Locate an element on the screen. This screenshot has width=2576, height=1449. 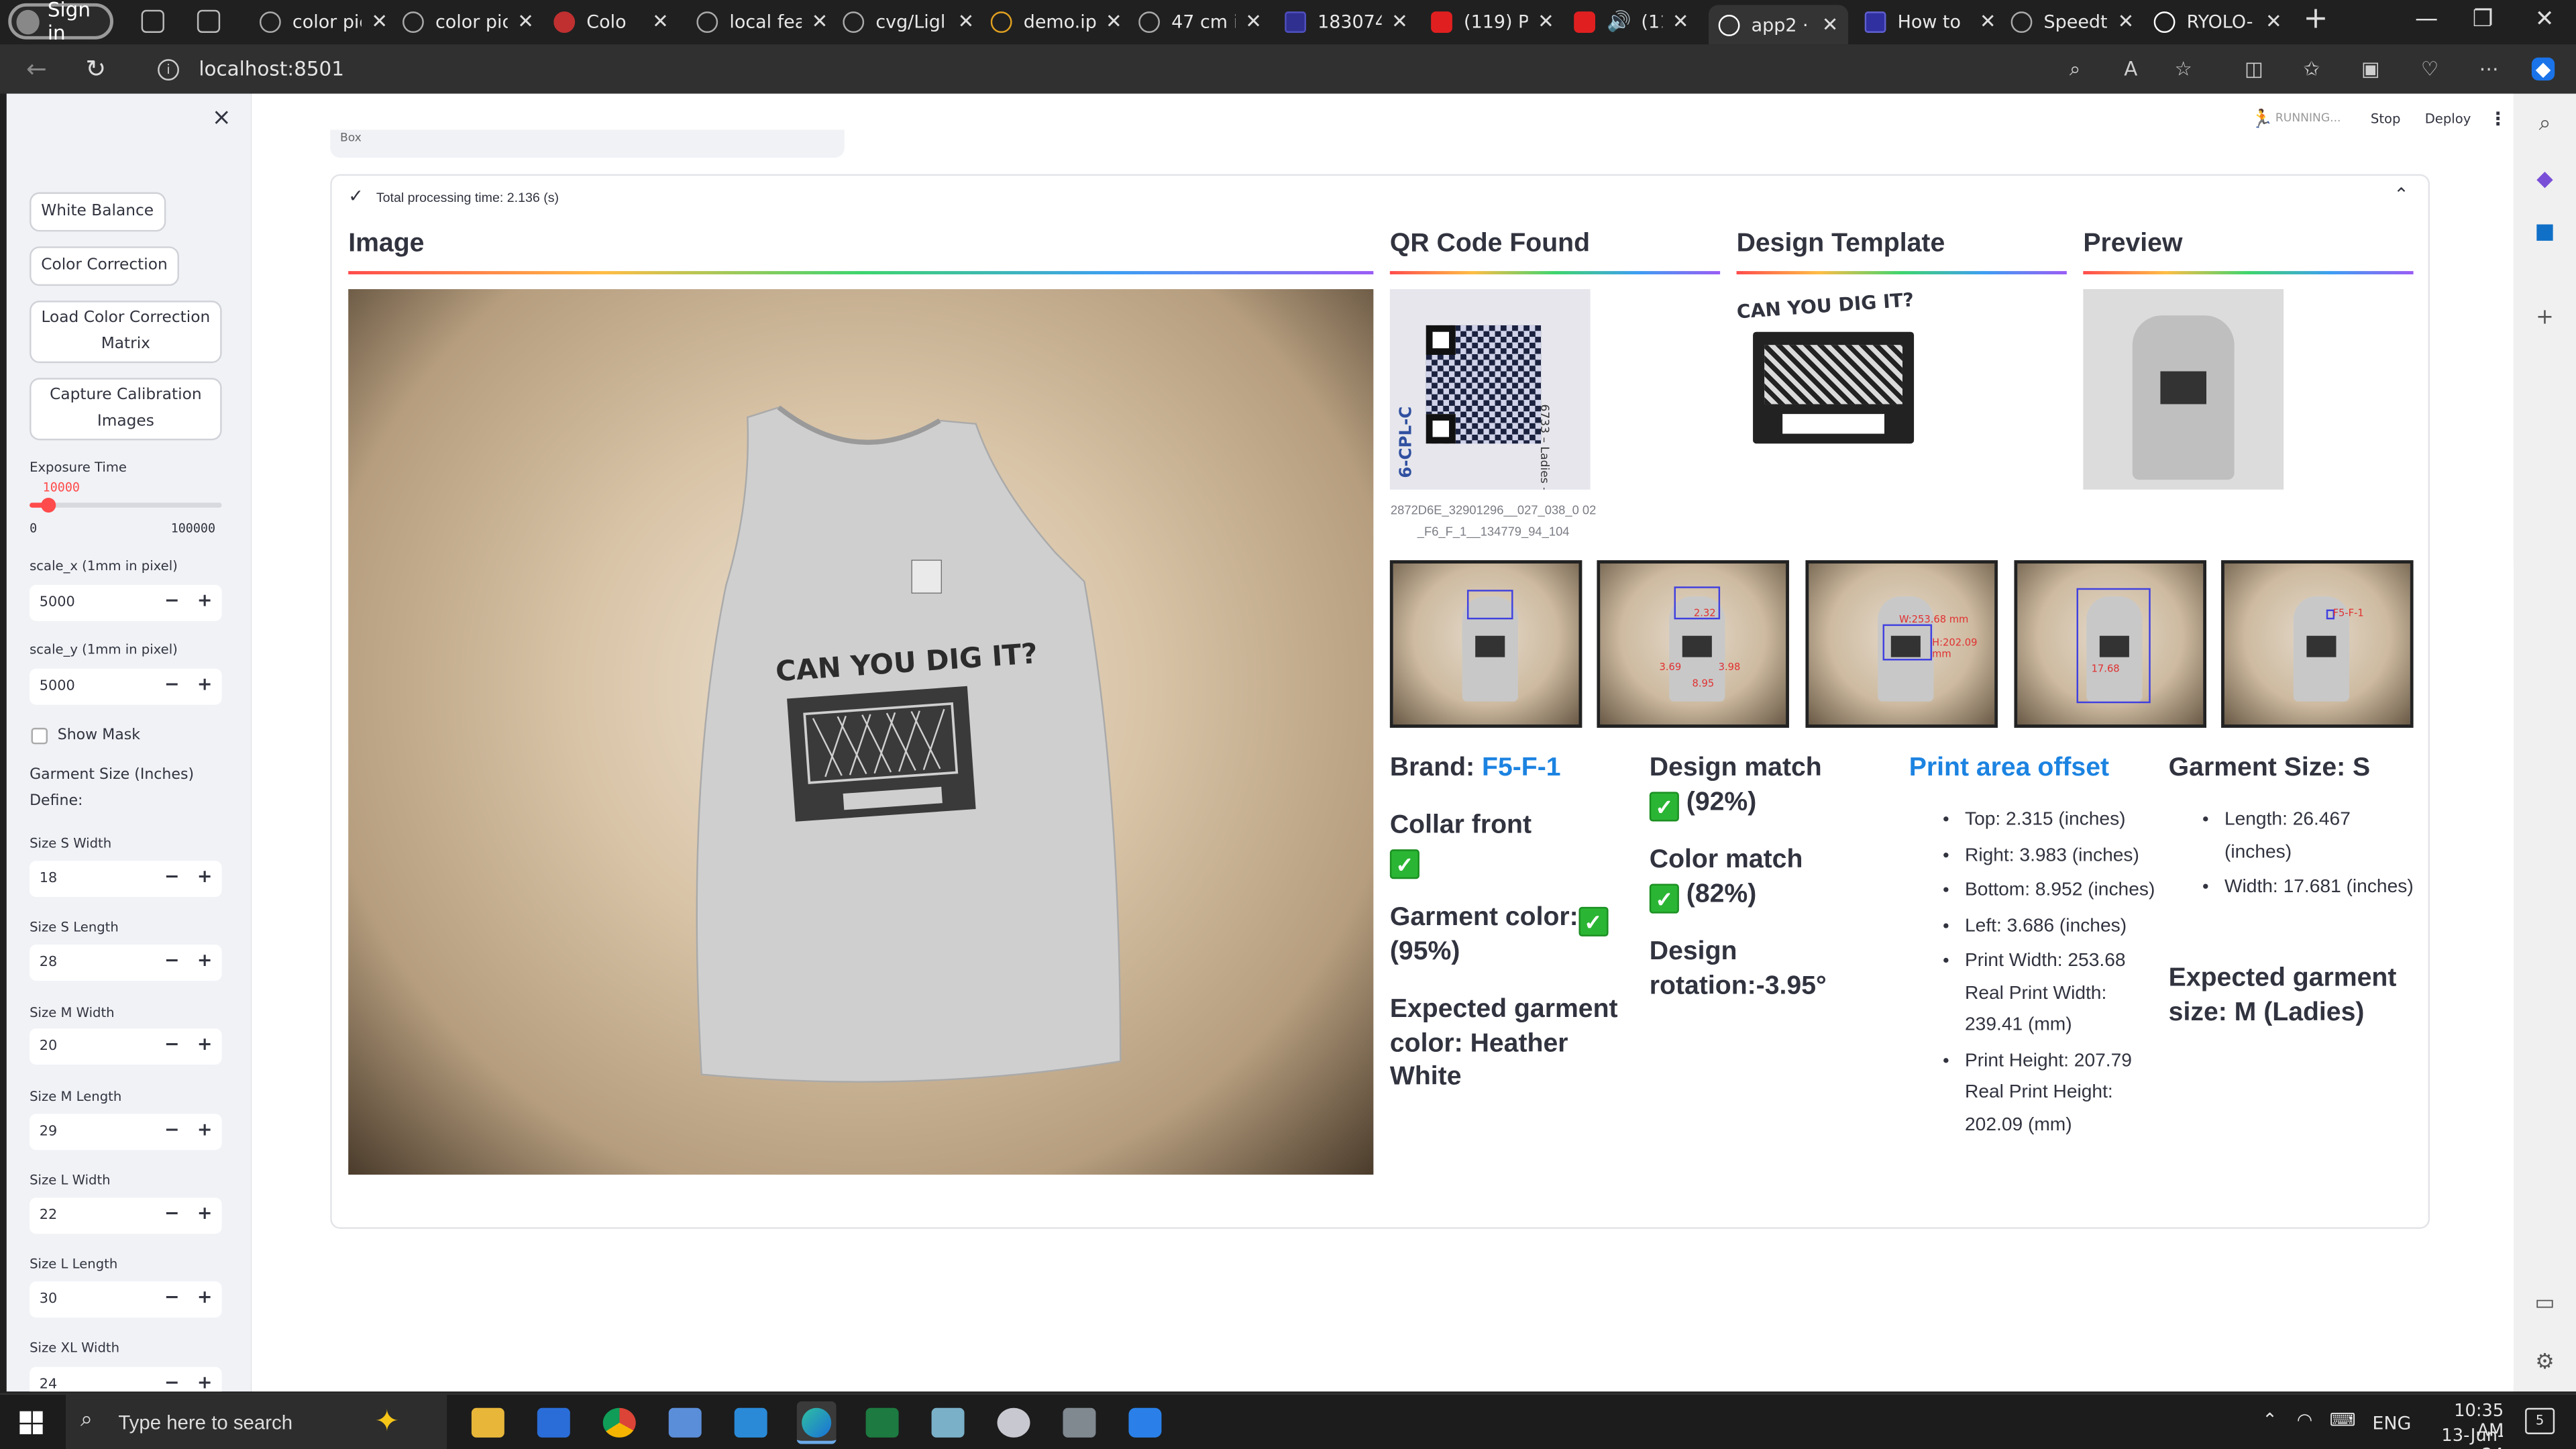
browser-tab-active: app2 · S ✕ is located at coordinates (1778, 25).